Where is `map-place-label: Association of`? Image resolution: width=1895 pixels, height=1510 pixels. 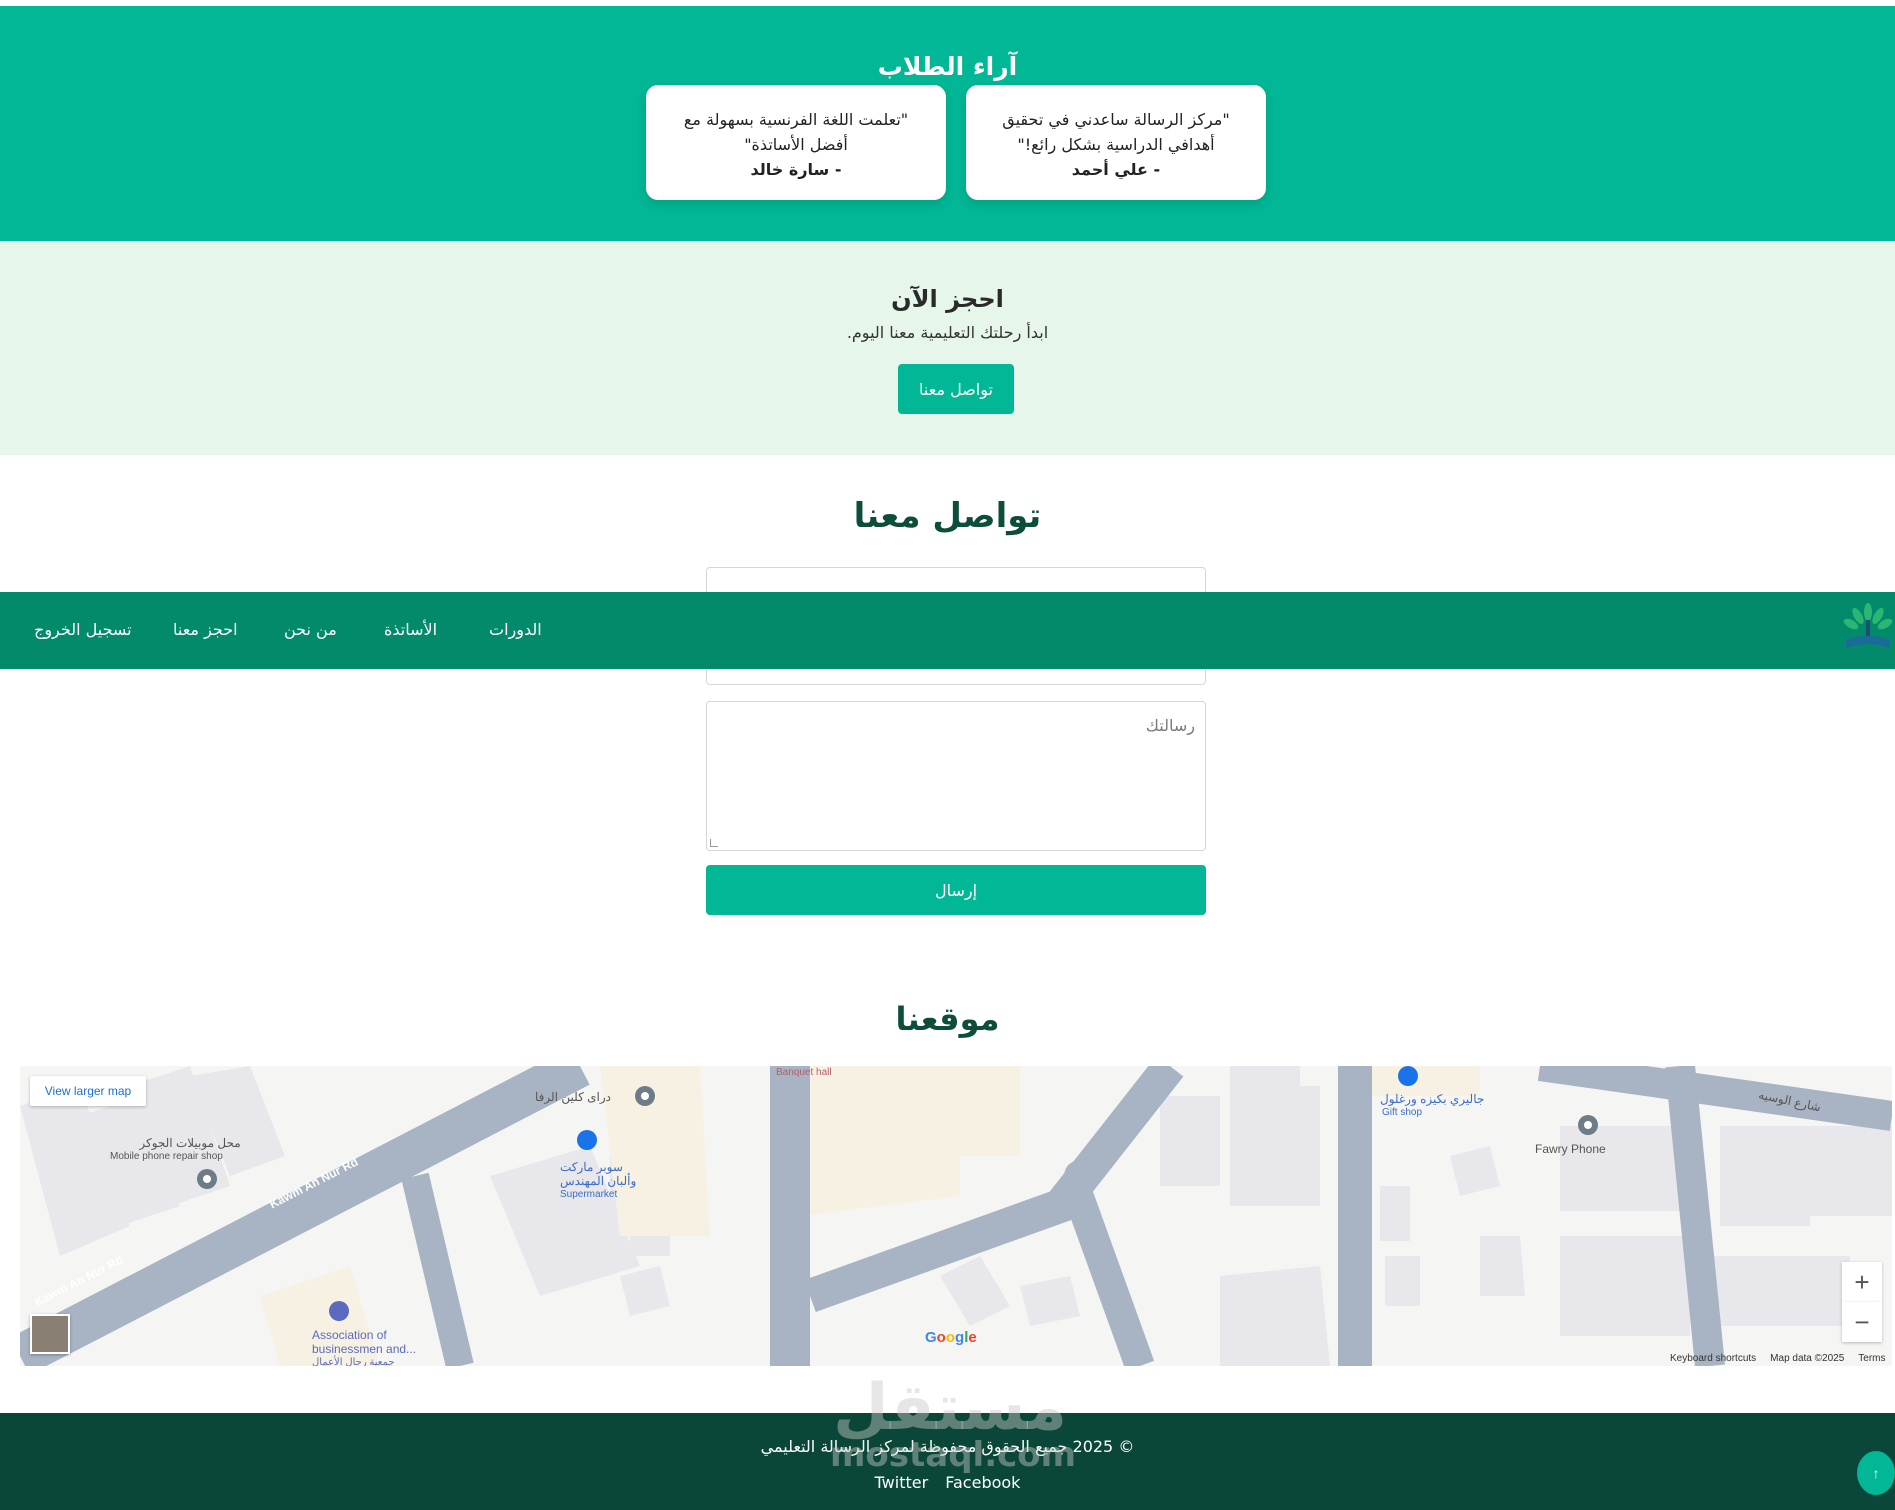
map-place-label: Association of is located at coordinates (349, 1335).